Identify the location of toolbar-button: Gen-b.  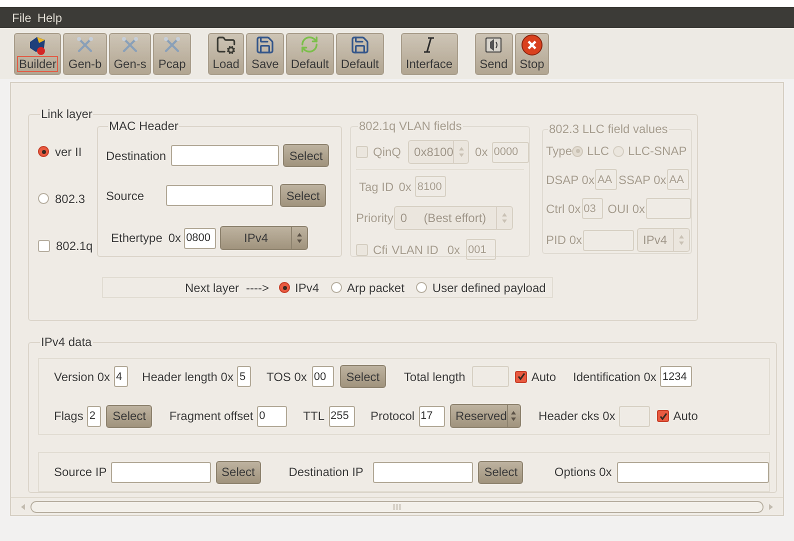
(85, 53).